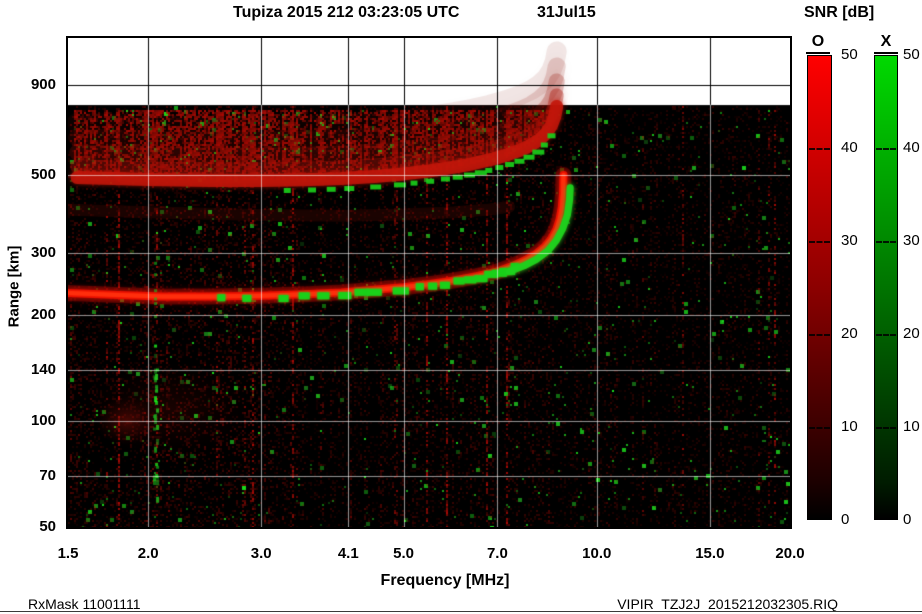  Describe the element at coordinates (819, 287) in the screenshot. I see `colorbar-o-gradient` at that location.